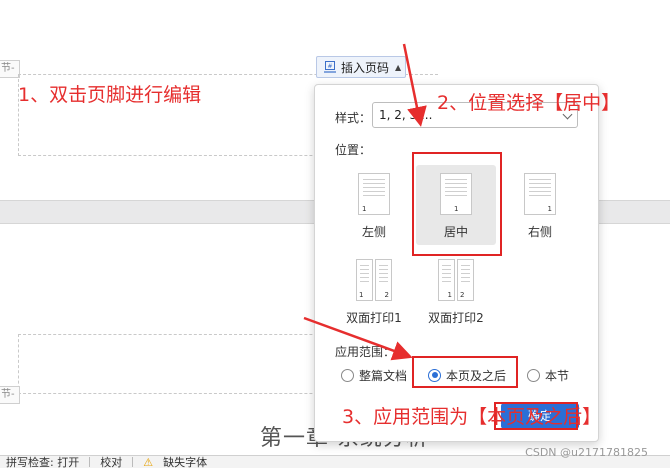 This screenshot has height=468, width=670. I want to click on insert-page-number-label: 插入页码, so click(365, 67).